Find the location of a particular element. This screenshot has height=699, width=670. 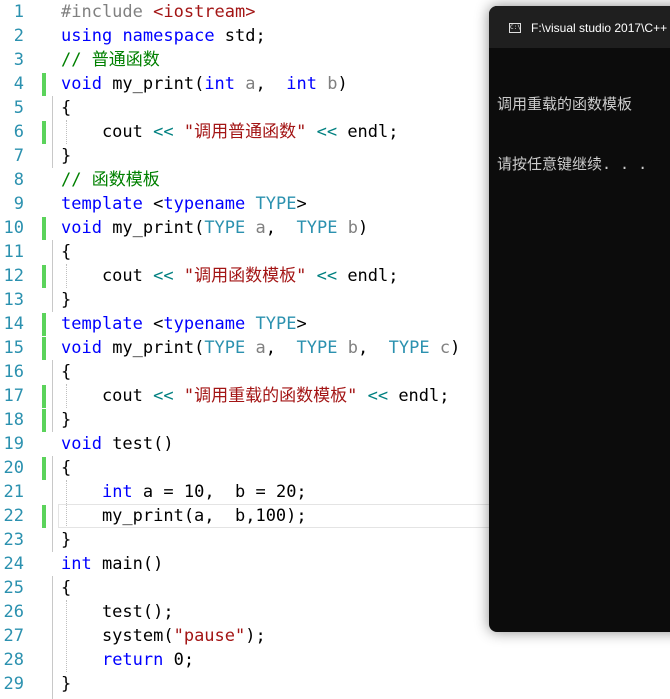

line-number: 5 is located at coordinates (18, 108).